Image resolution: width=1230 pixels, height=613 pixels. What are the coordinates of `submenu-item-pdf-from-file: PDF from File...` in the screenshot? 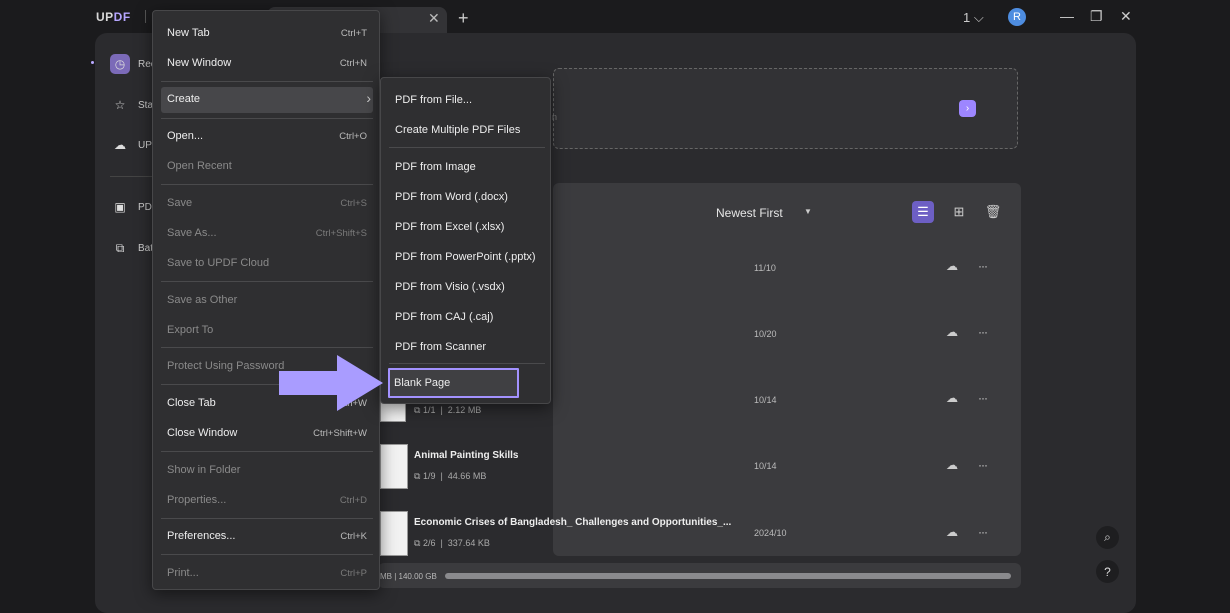 It's located at (467, 100).